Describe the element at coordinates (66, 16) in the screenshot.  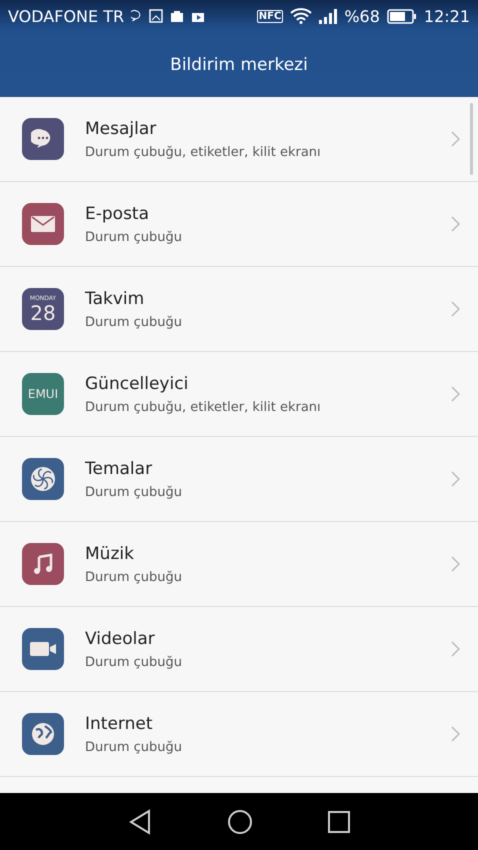
I see `carrier-name: VODAFONE TR` at that location.